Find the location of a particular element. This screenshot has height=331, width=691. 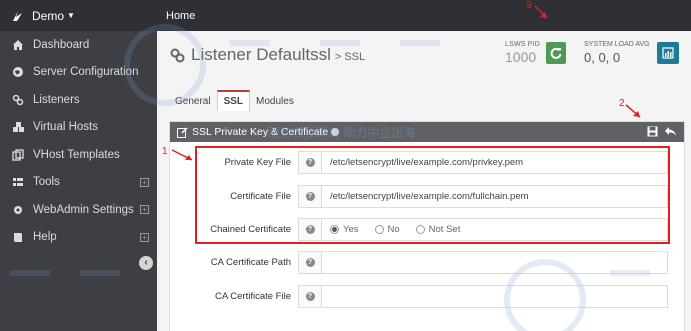

annotation-number-1: 1 is located at coordinates (165, 151).